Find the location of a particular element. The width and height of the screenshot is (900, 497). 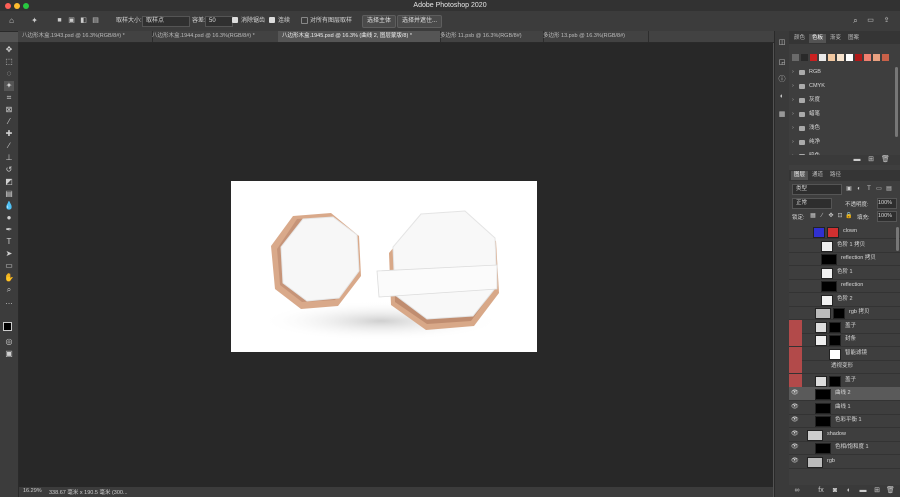

intersect-selection-icon: ▤ is located at coordinates (95, 20).